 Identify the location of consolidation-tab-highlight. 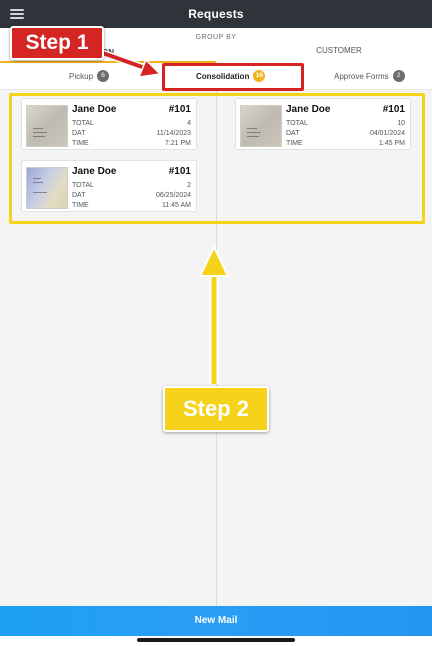
(233, 77).